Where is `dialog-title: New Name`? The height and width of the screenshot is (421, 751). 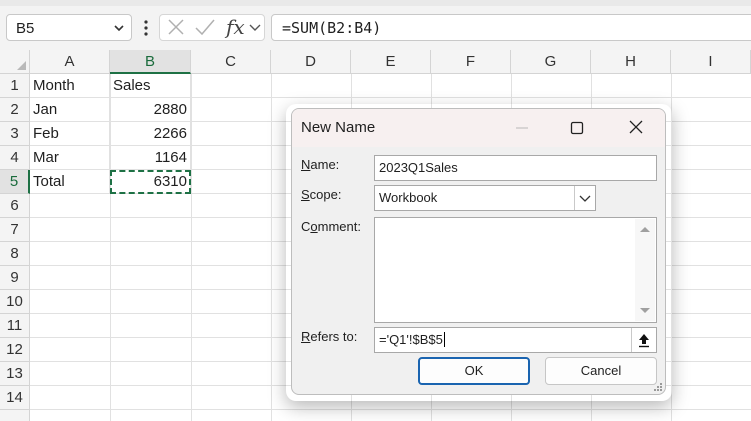 dialog-title: New Name is located at coordinates (338, 127).